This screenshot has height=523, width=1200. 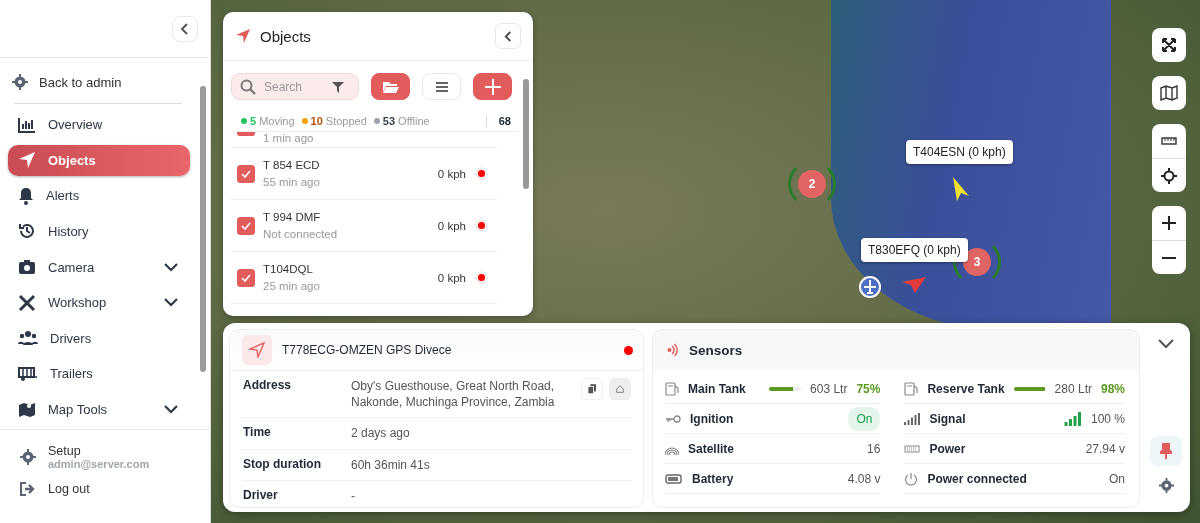 What do you see at coordinates (966, 388) in the screenshot?
I see `sensor-label: Reserve Tank` at bounding box center [966, 388].